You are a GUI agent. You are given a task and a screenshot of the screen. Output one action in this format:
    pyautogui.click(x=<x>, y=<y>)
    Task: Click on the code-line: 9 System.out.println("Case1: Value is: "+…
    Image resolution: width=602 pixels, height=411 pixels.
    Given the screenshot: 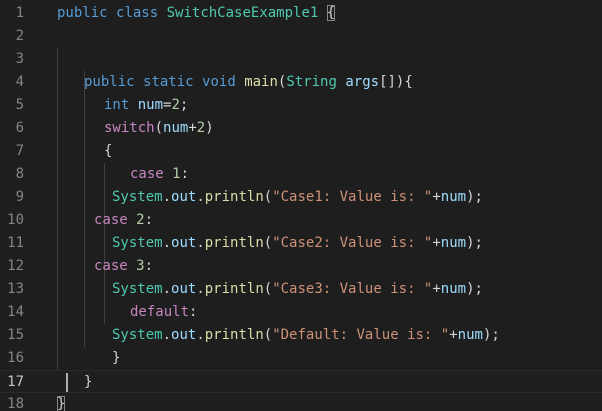 What is the action you would take?
    pyautogui.click(x=301, y=197)
    